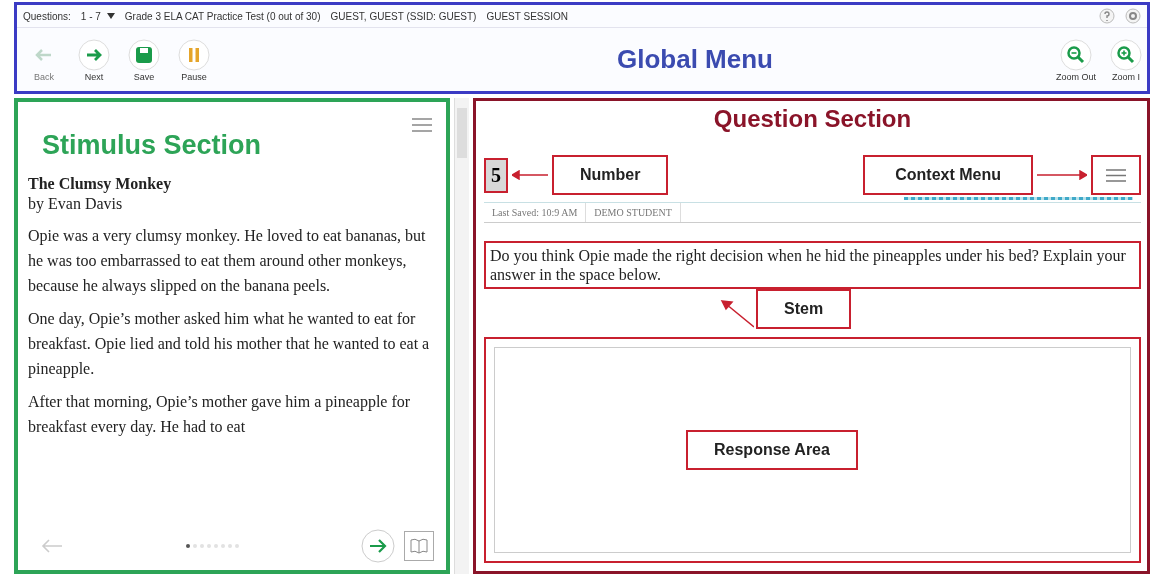 Image resolution: width=1153 pixels, height=578 pixels. I want to click on response-area-callout: Response Area, so click(772, 450).